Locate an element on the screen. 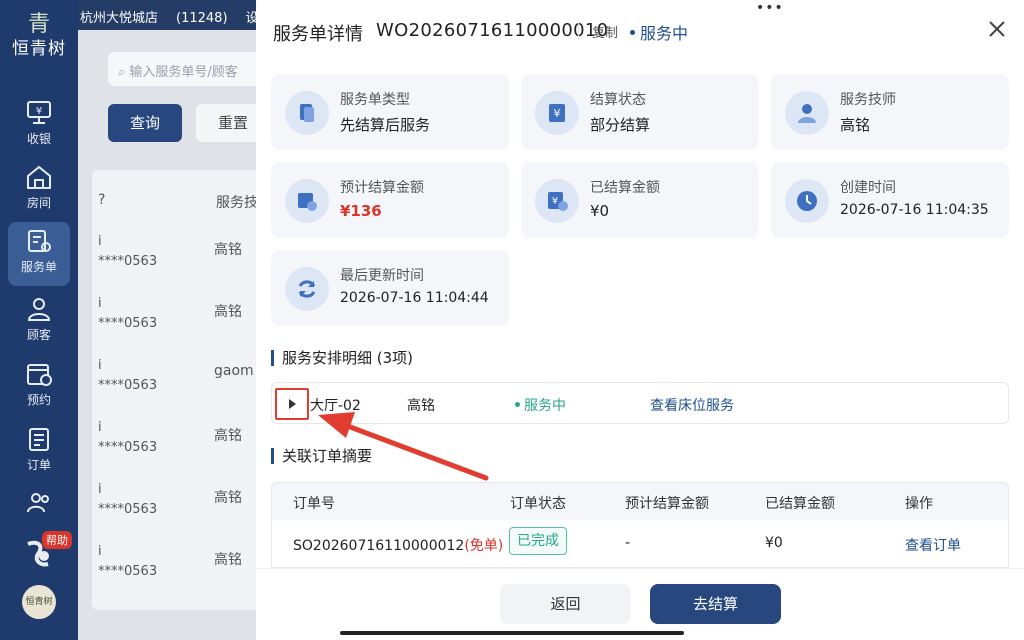  info-card-service-type: 服务单类型 先结算后服务 is located at coordinates (390, 112).